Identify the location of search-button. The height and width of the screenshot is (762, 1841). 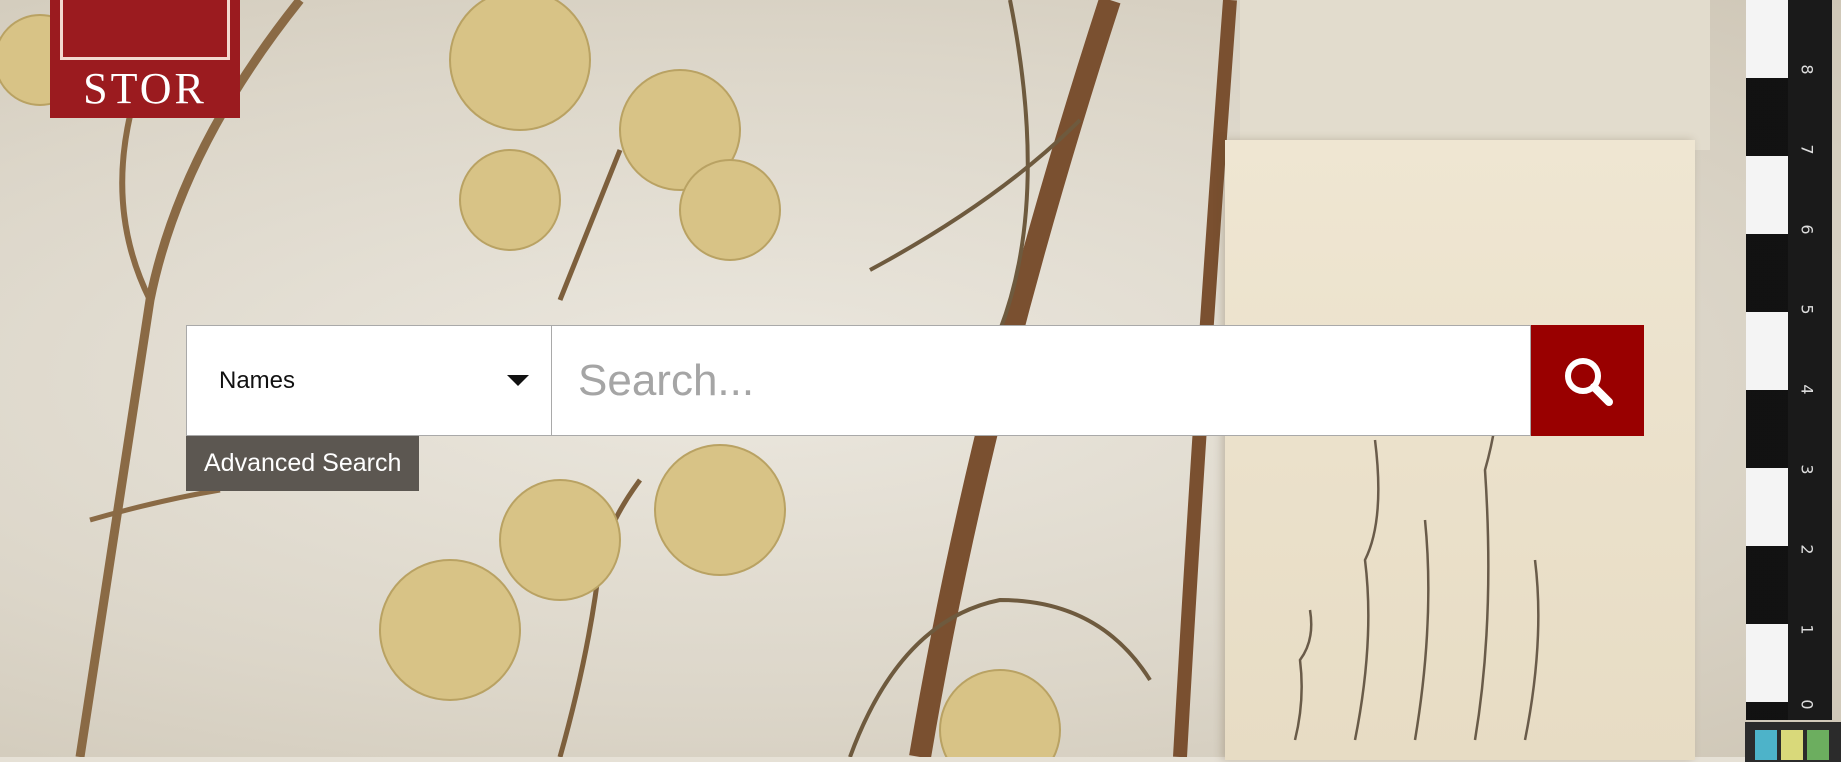
(1587, 380).